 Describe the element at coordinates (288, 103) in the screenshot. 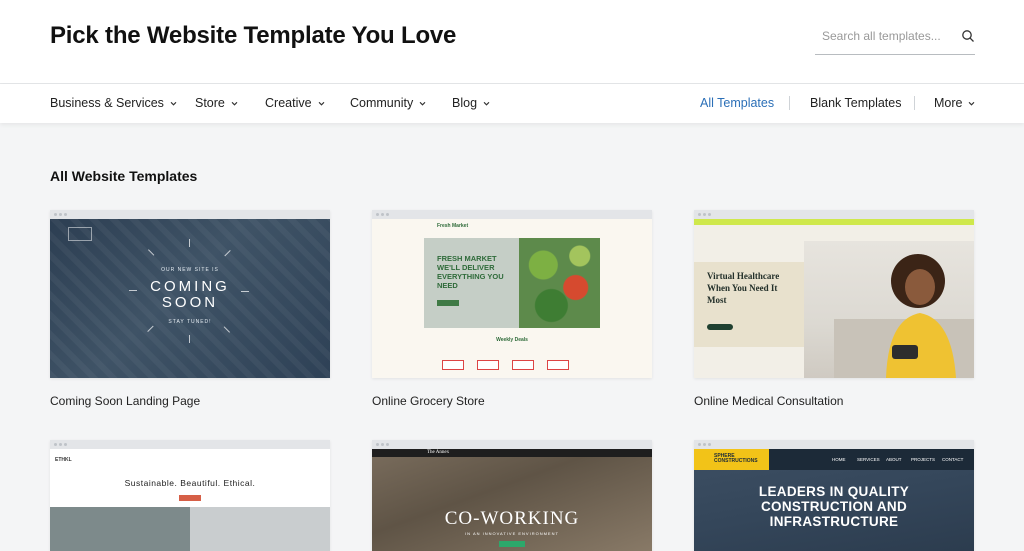

I see `nav-label: Creative` at that location.